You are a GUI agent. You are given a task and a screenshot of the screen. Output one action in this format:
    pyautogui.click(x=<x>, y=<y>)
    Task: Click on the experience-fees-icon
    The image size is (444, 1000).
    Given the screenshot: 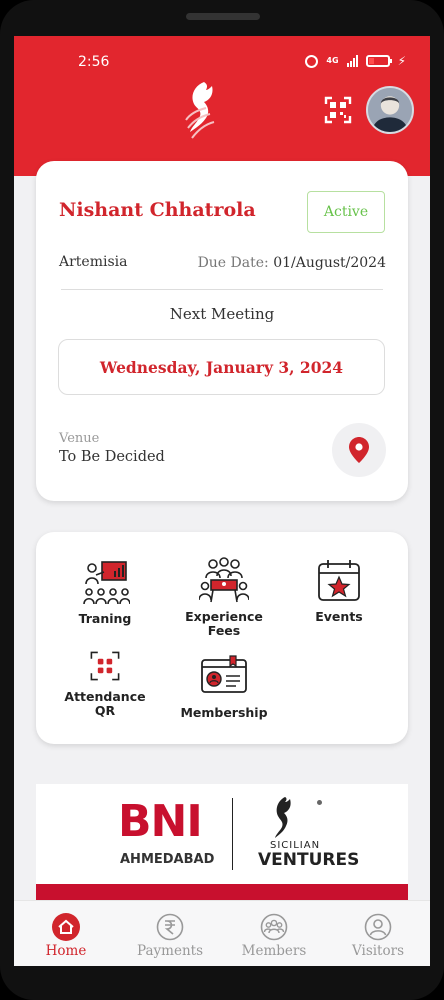 What is the action you would take?
    pyautogui.click(x=224, y=580)
    